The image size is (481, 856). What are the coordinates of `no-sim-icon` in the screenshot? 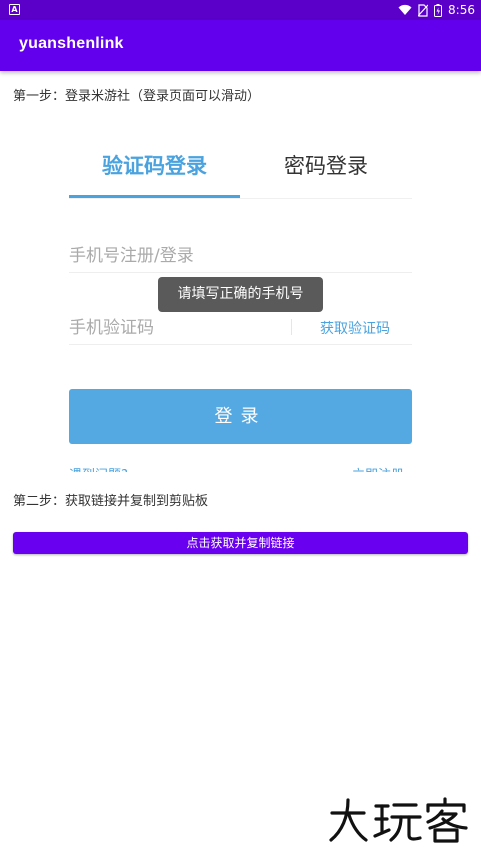 It's located at (423, 10).